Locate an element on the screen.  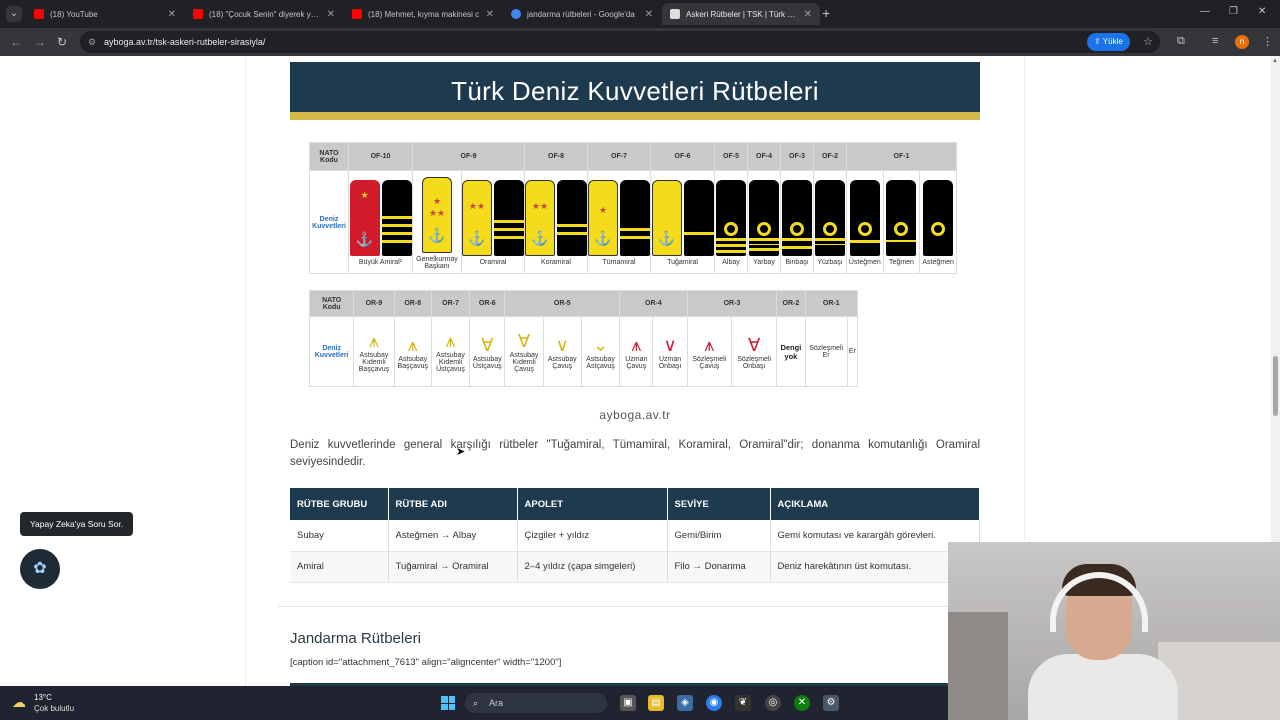
shoulder-boards: ★ ★★ ⚓ is located at coordinates (437, 214).